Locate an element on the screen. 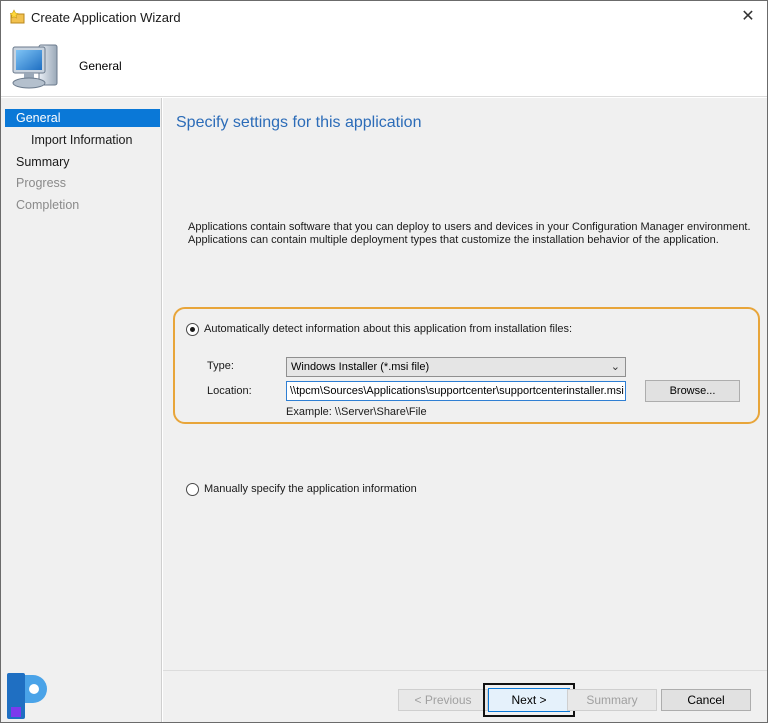 The height and width of the screenshot is (723, 768). type-label: Type: is located at coordinates (220, 366).